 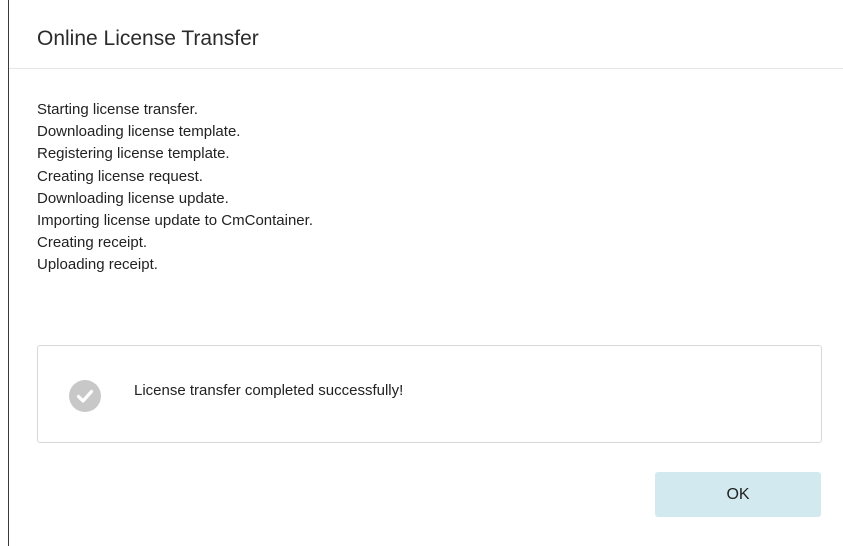 What do you see at coordinates (738, 494) in the screenshot?
I see `ok-button: OK` at bounding box center [738, 494].